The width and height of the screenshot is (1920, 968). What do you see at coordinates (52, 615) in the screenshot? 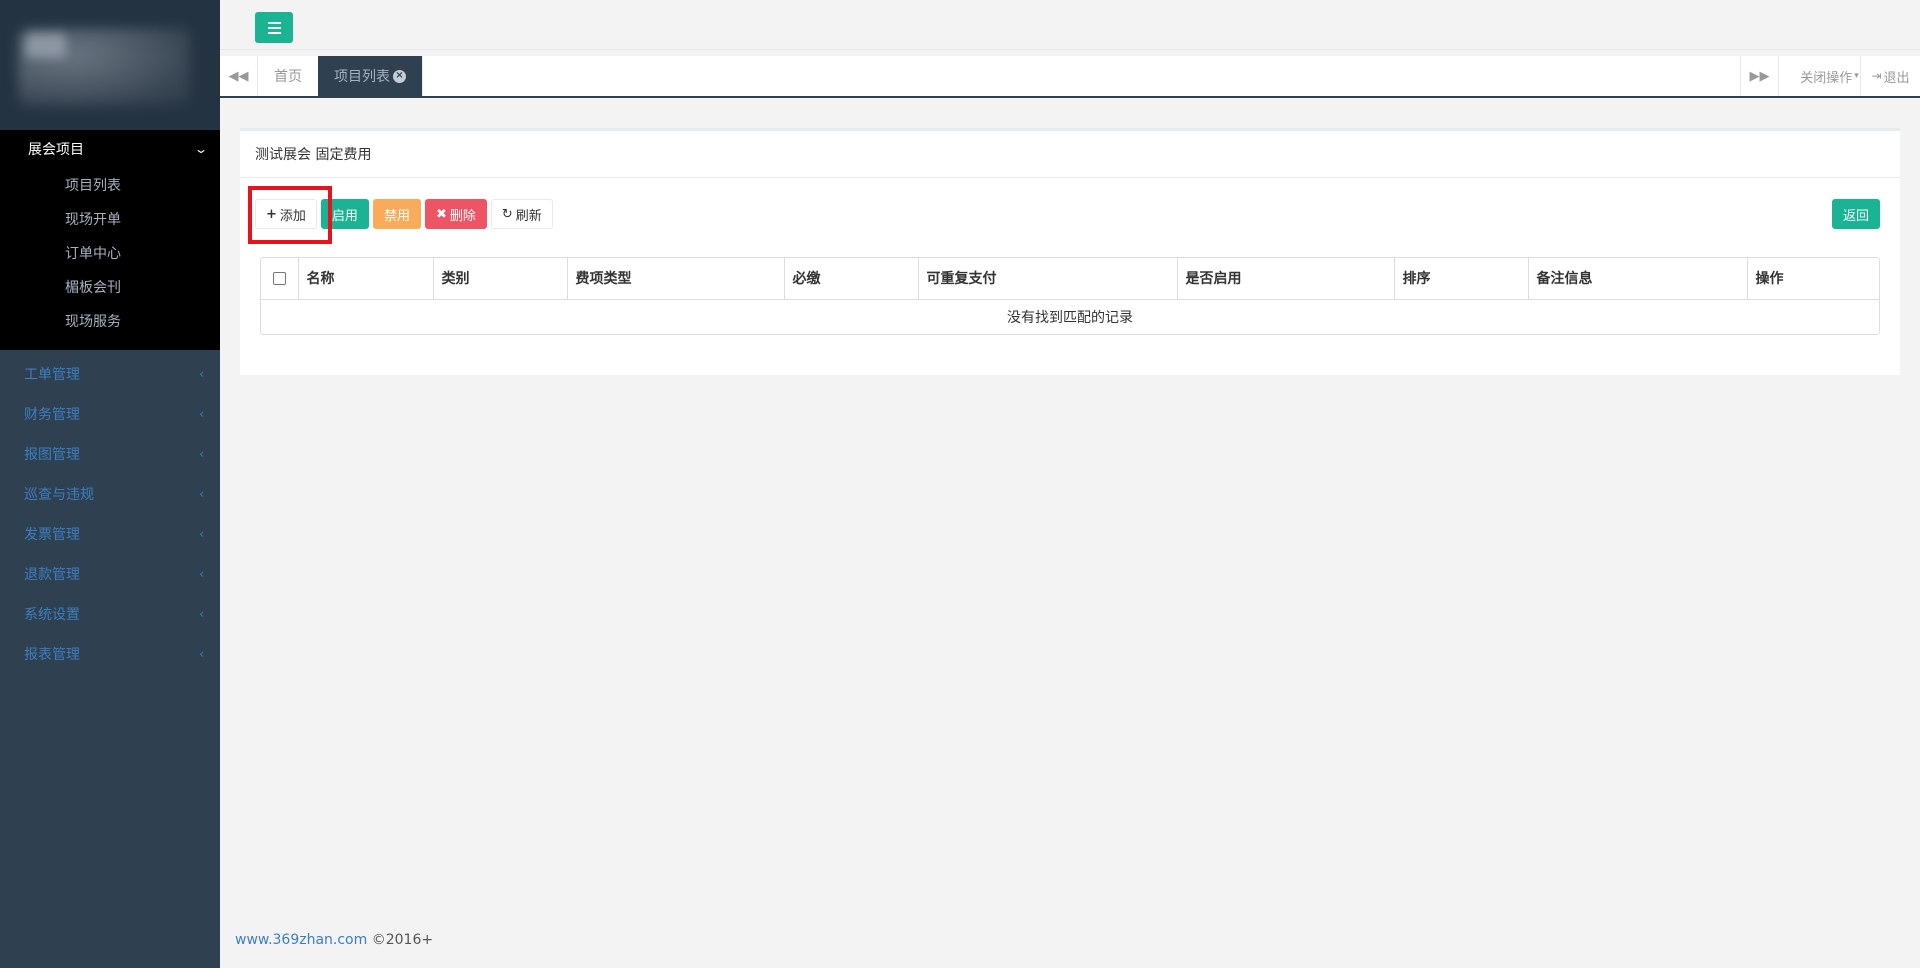
I see `sidebar-item-label: 系统设置` at bounding box center [52, 615].